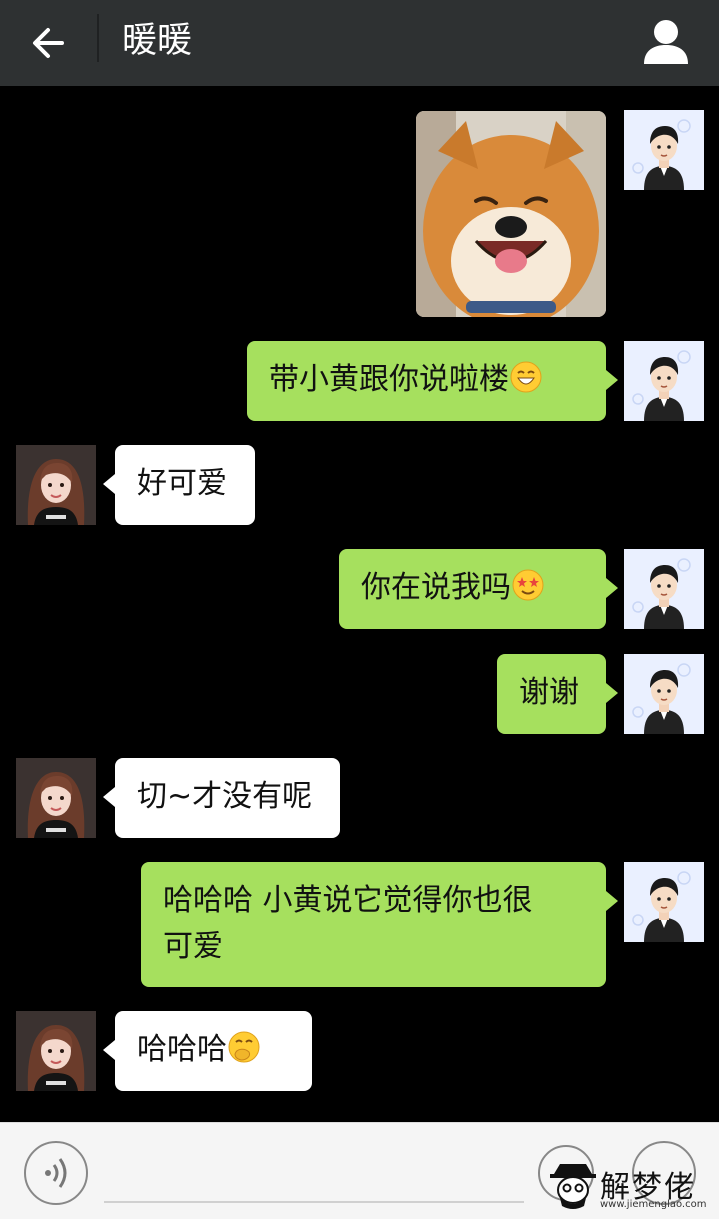  Describe the element at coordinates (225, 796) in the screenshot. I see `message-text: 切~才没有呢` at that location.